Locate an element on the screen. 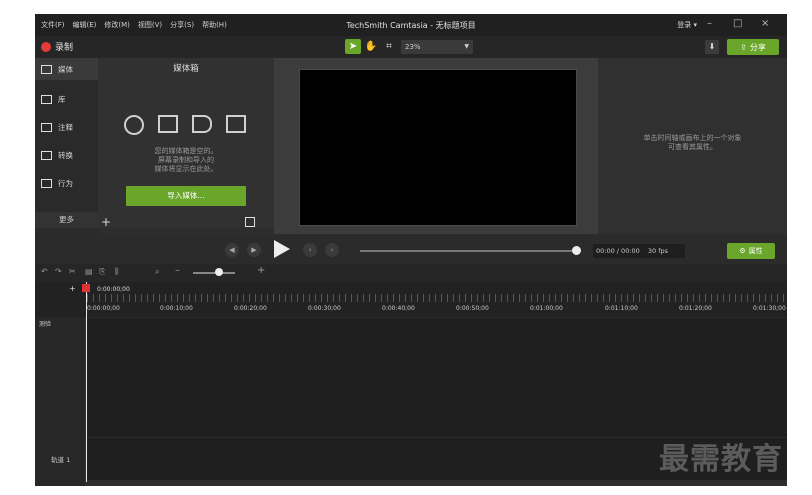  playhead-time: 0:00:00;00 is located at coordinates (113, 289).